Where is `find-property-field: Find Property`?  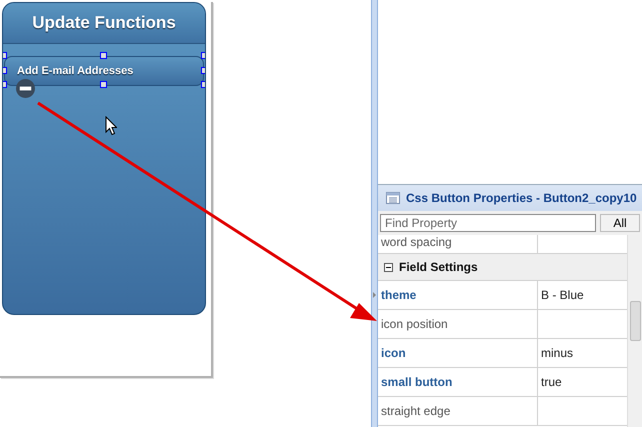
find-property-field: Find Property is located at coordinates (488, 223).